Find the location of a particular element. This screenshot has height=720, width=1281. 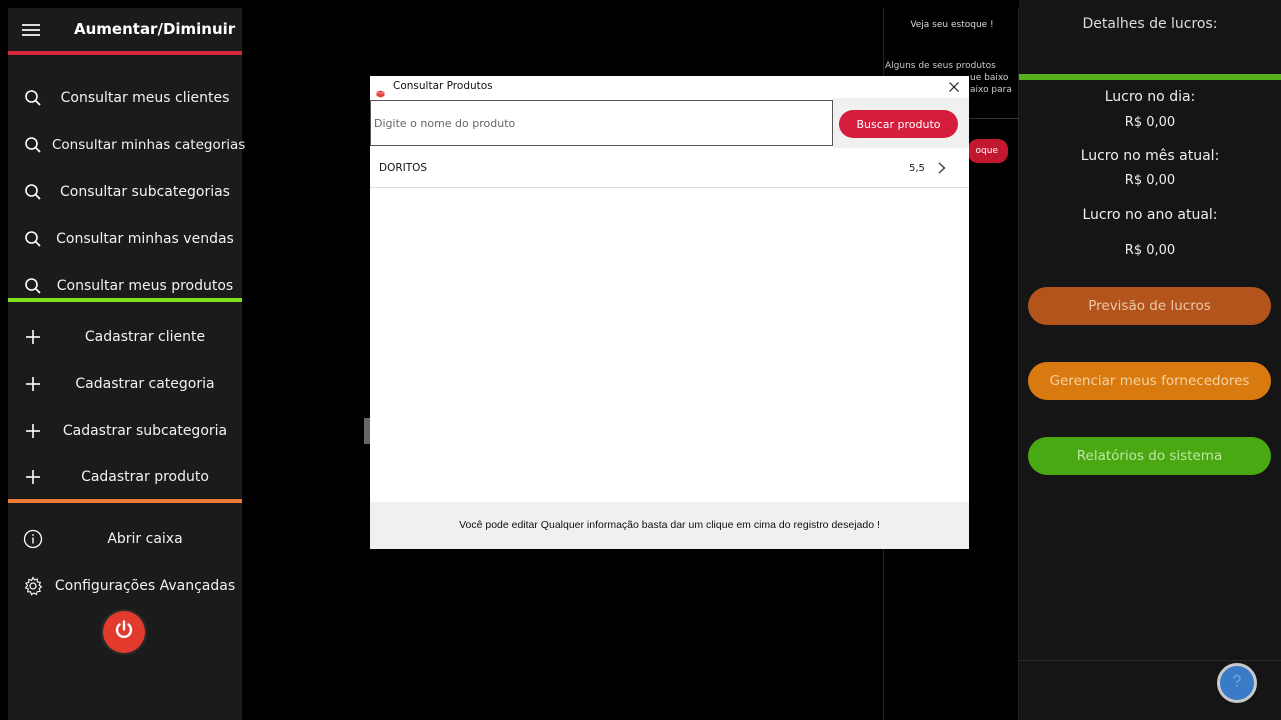

sidebar-item-cadastrar-subcategoria: Cadastrar subcategoria is located at coordinates (125, 431).